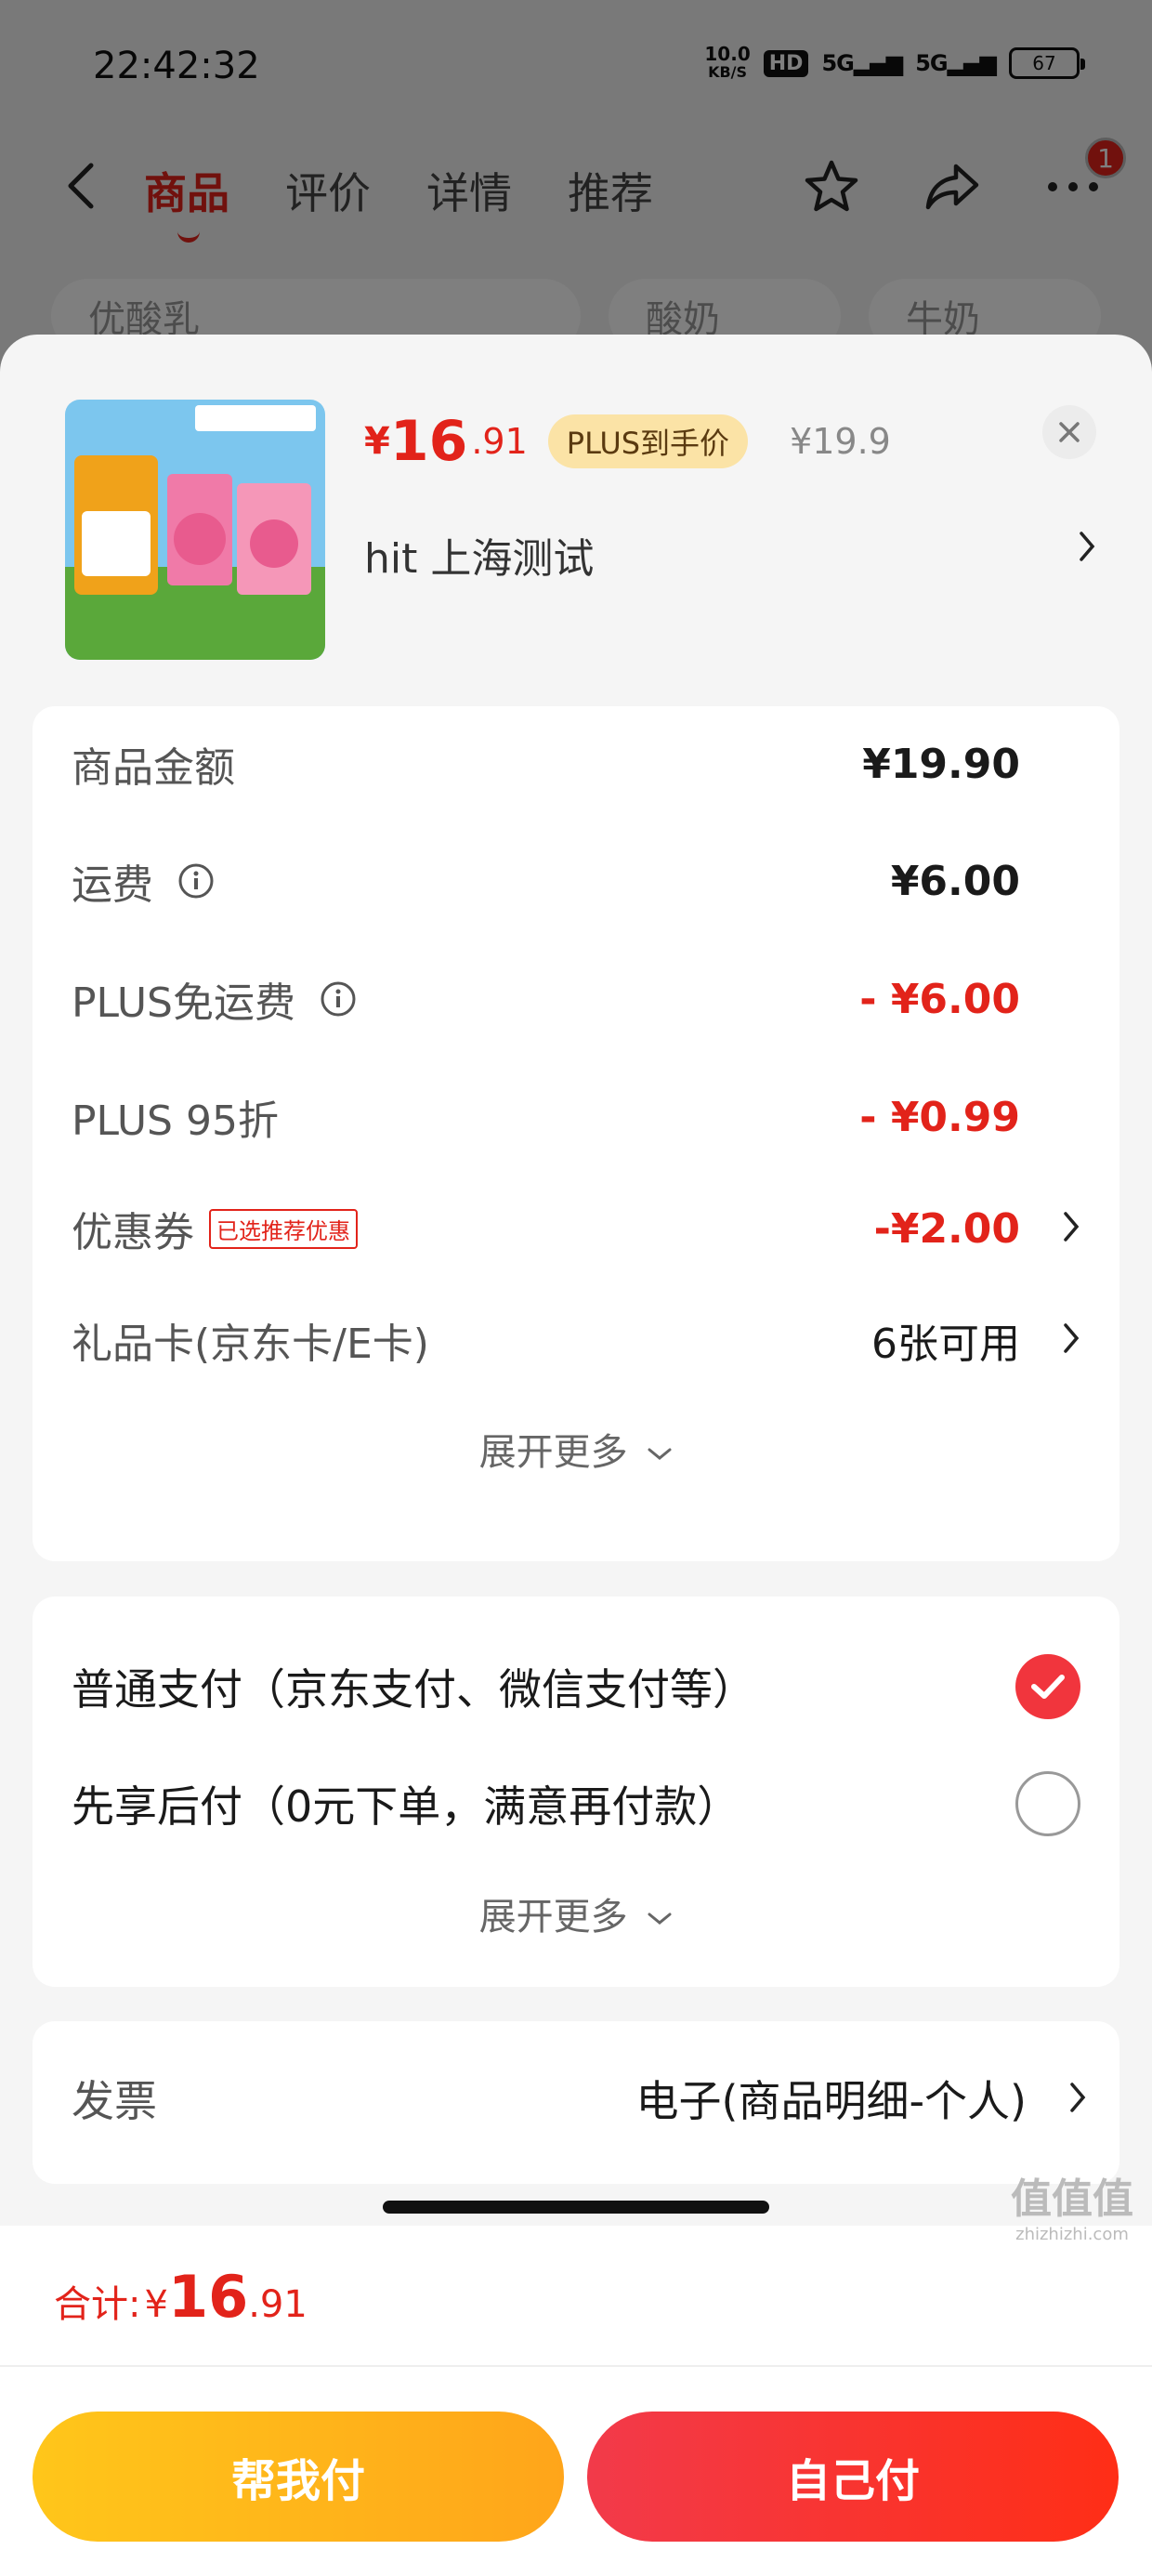 The height and width of the screenshot is (2576, 1152). I want to click on expand-more-payment: 展开更多, so click(576, 1913).